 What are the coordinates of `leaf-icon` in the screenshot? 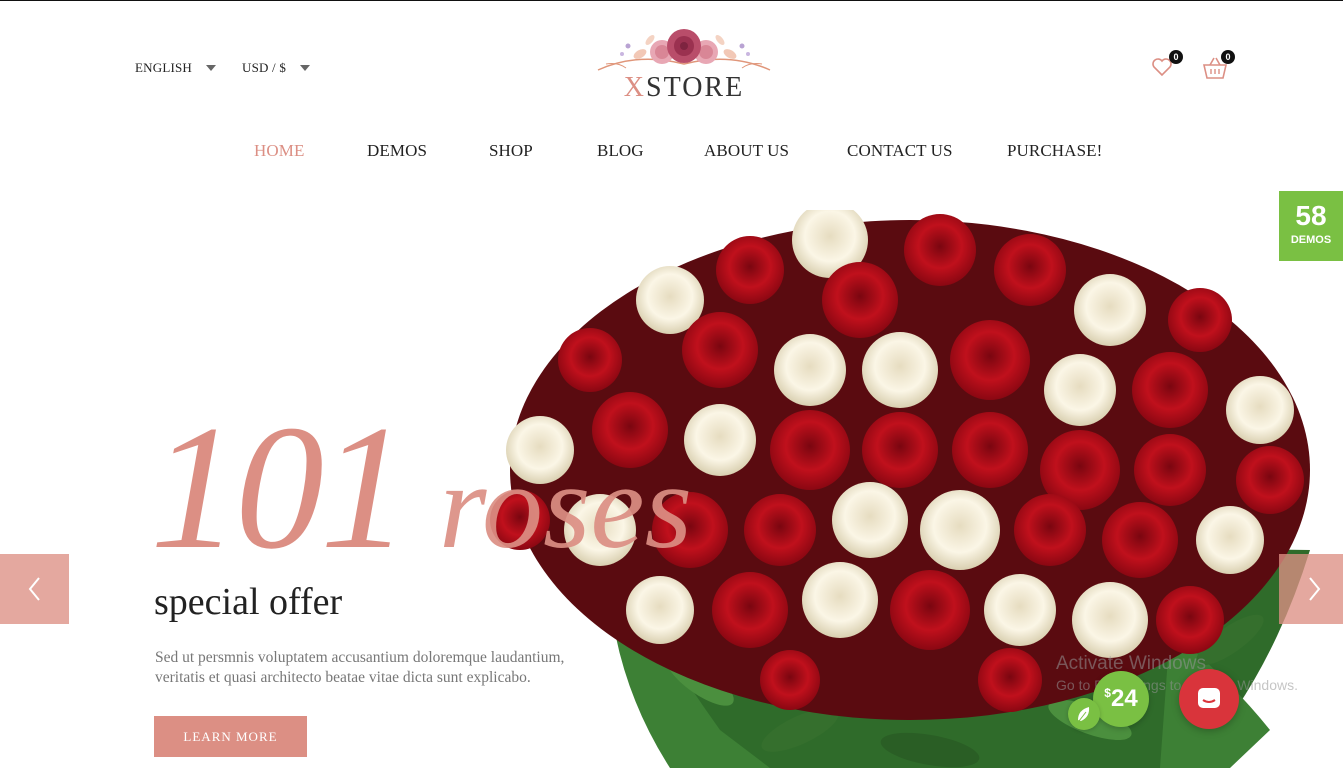 It's located at (1084, 714).